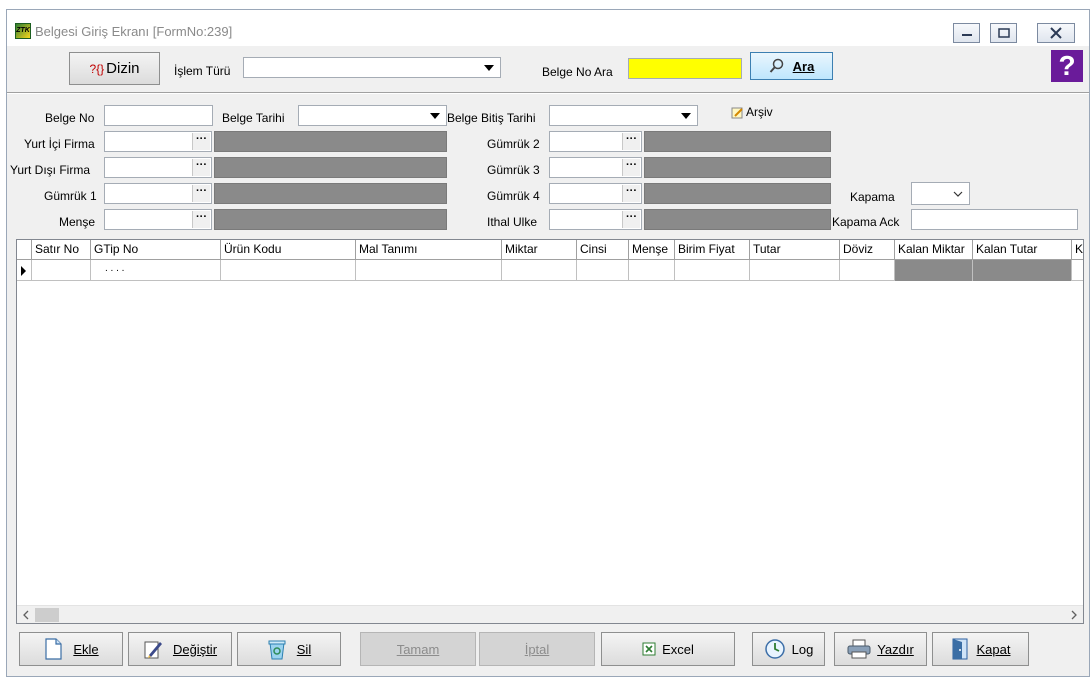 This screenshot has width=1090, height=679. What do you see at coordinates (867, 270) in the screenshot?
I see `cell-doviz` at bounding box center [867, 270].